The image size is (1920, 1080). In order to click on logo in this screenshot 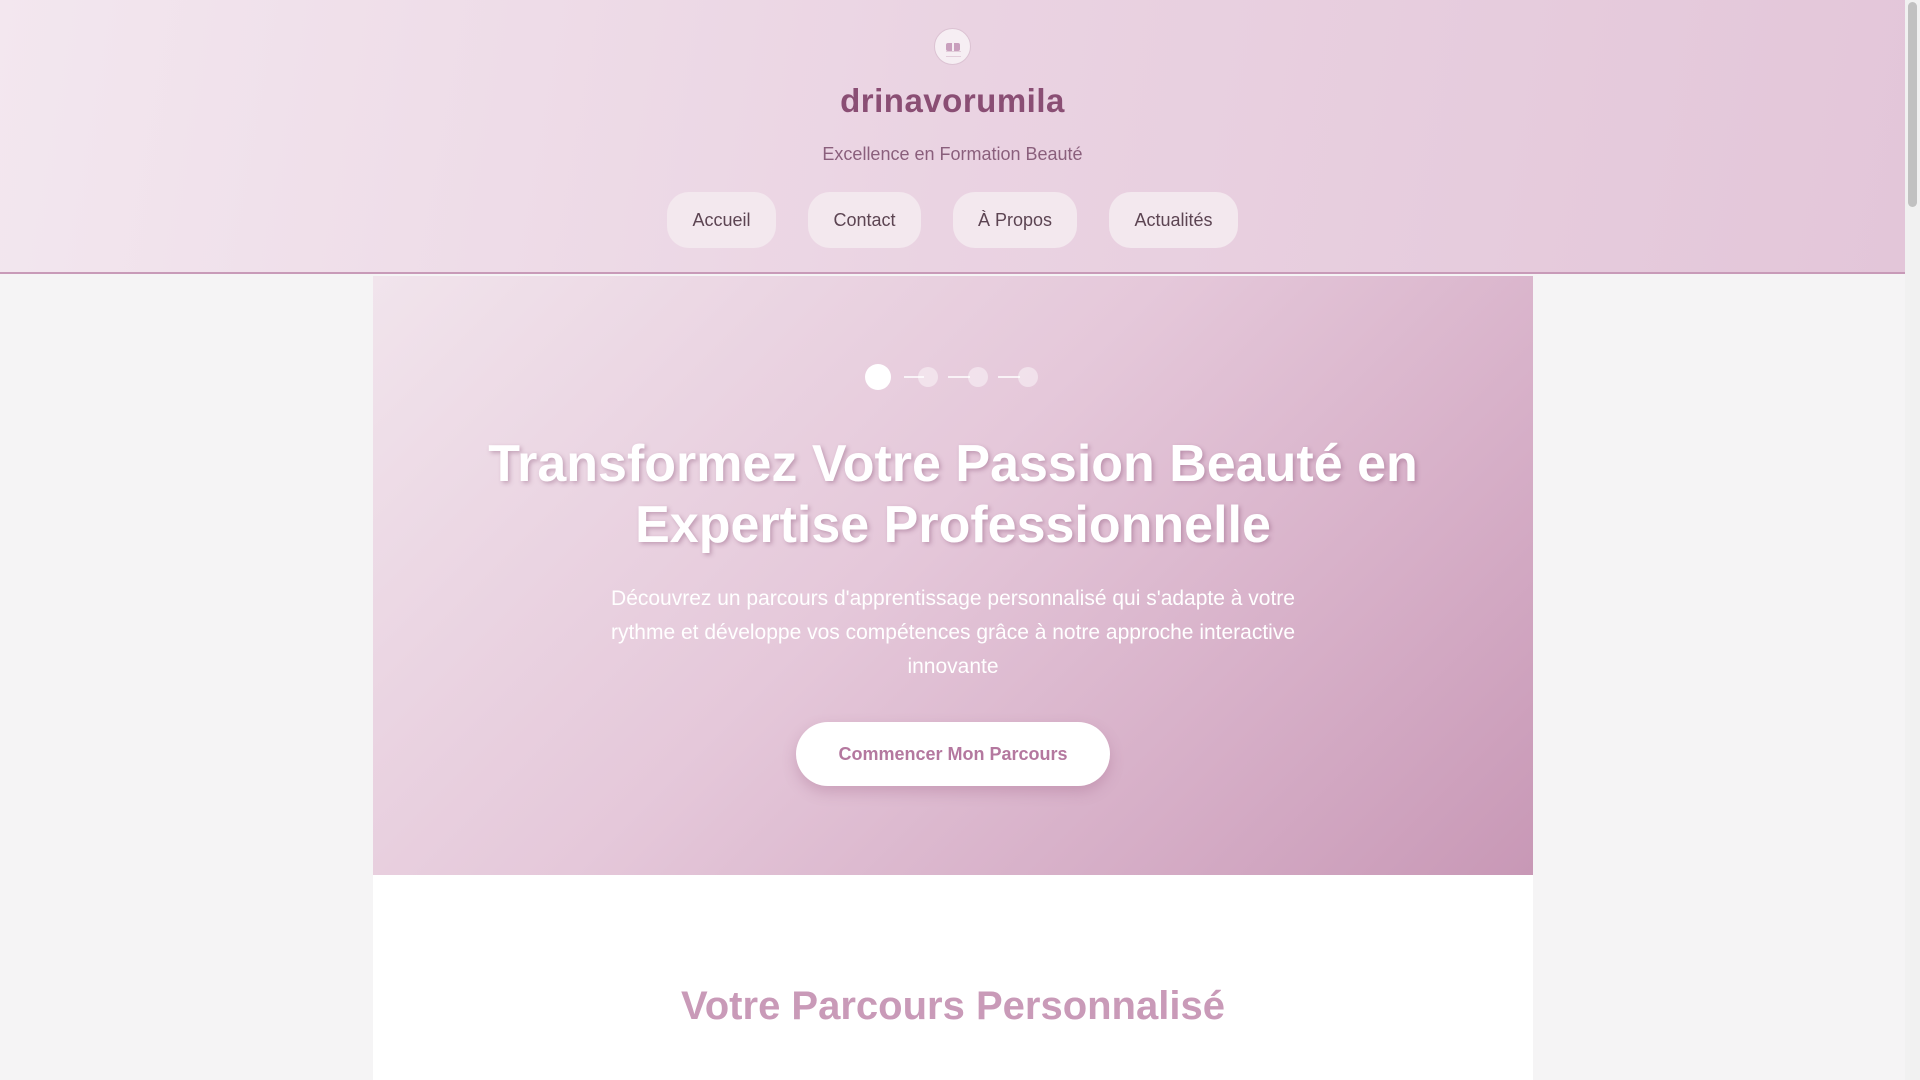, I will do `click(952, 46)`.